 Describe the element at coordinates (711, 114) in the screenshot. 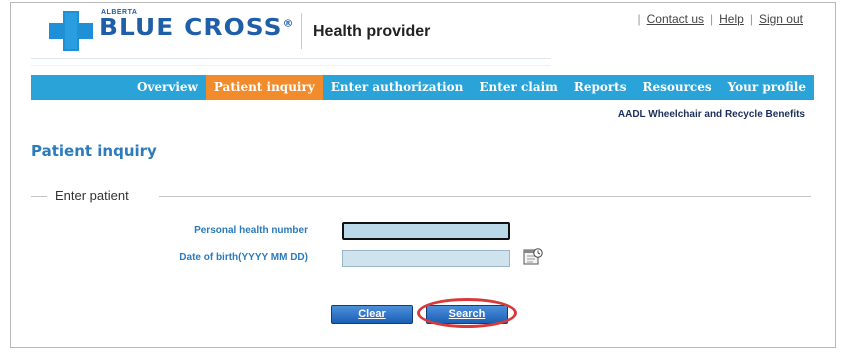

I see `aadl-benefits-link: AADL Wheelchair and Recycle Benefits` at that location.